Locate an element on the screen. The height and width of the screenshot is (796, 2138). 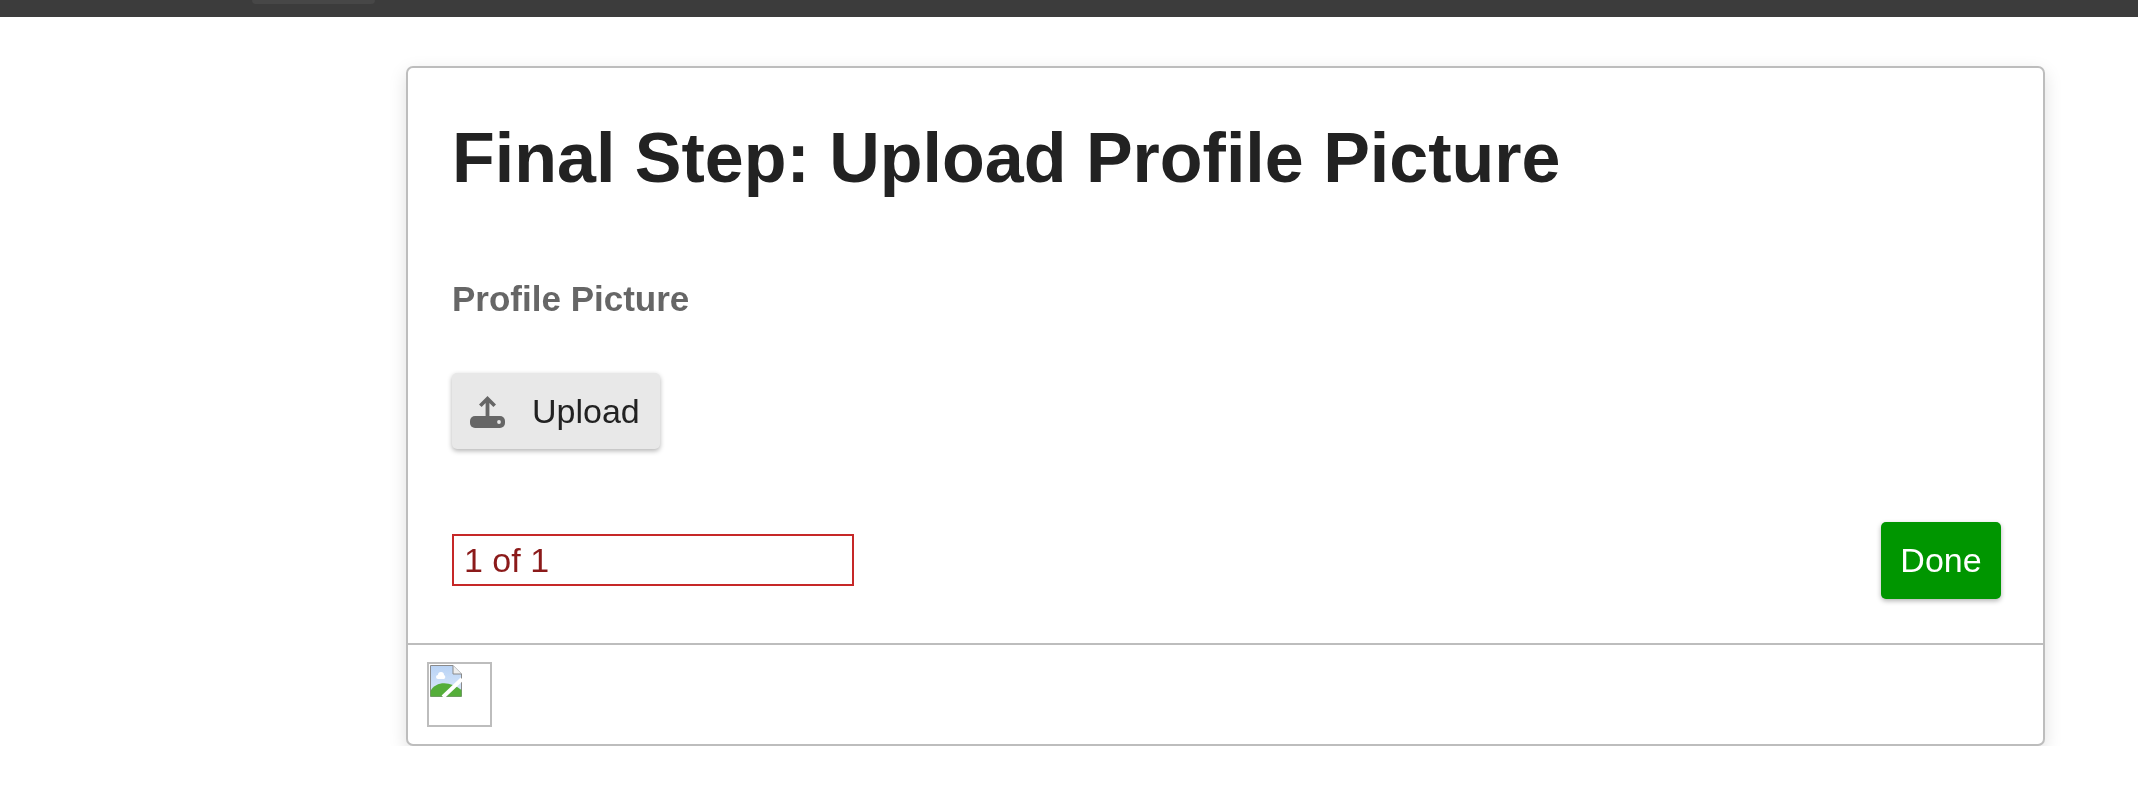
step-field: 1 of 1 is located at coordinates (653, 560).